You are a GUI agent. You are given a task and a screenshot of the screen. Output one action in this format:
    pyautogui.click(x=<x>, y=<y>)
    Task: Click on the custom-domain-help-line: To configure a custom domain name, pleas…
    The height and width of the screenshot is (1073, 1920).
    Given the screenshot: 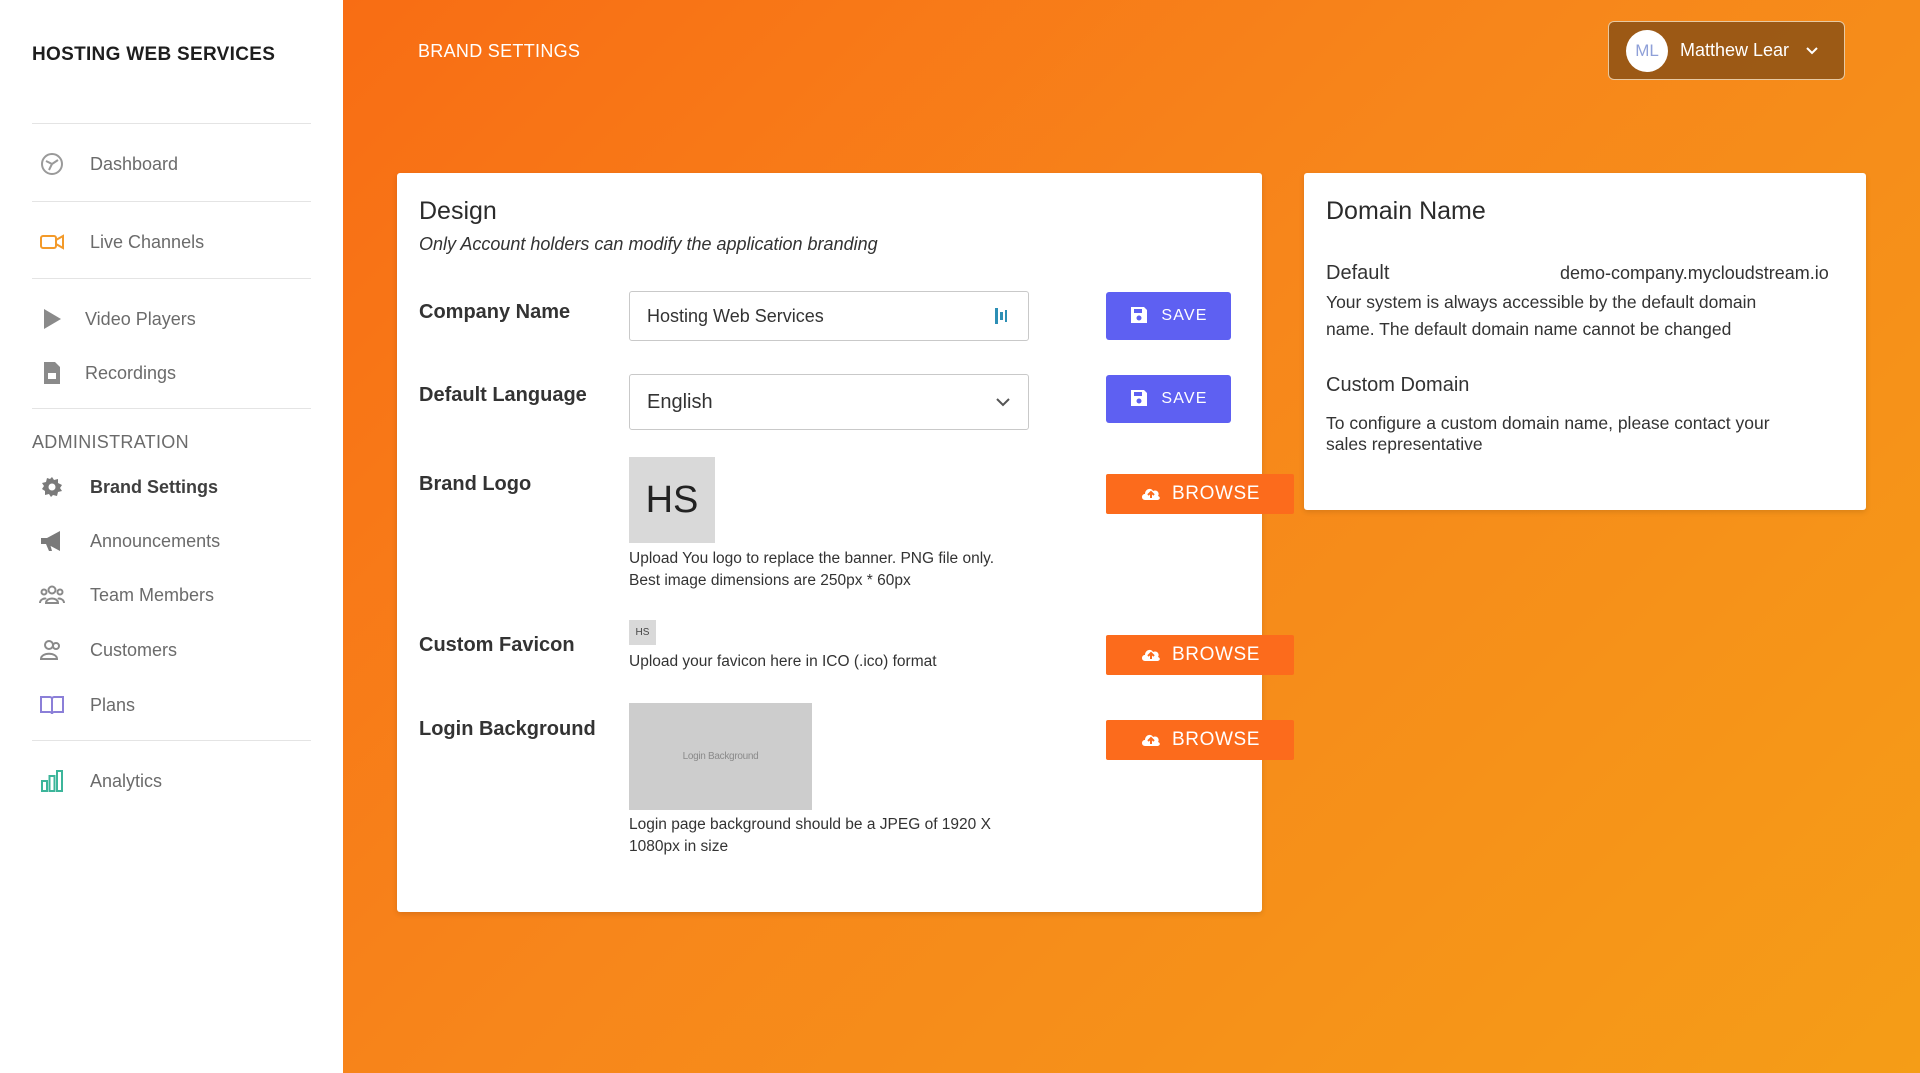 What is the action you would take?
    pyautogui.click(x=1548, y=423)
    